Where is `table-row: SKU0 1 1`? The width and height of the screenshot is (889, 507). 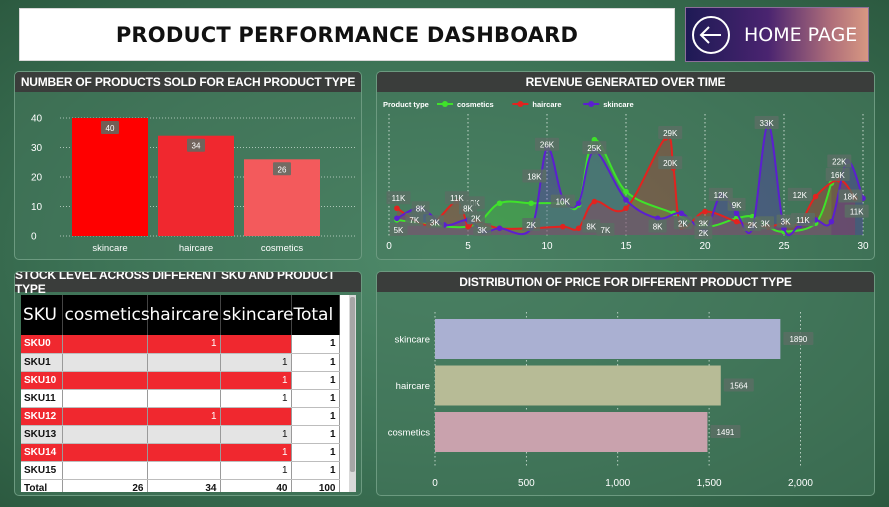
table-row: SKU0 1 1 is located at coordinates (180, 344).